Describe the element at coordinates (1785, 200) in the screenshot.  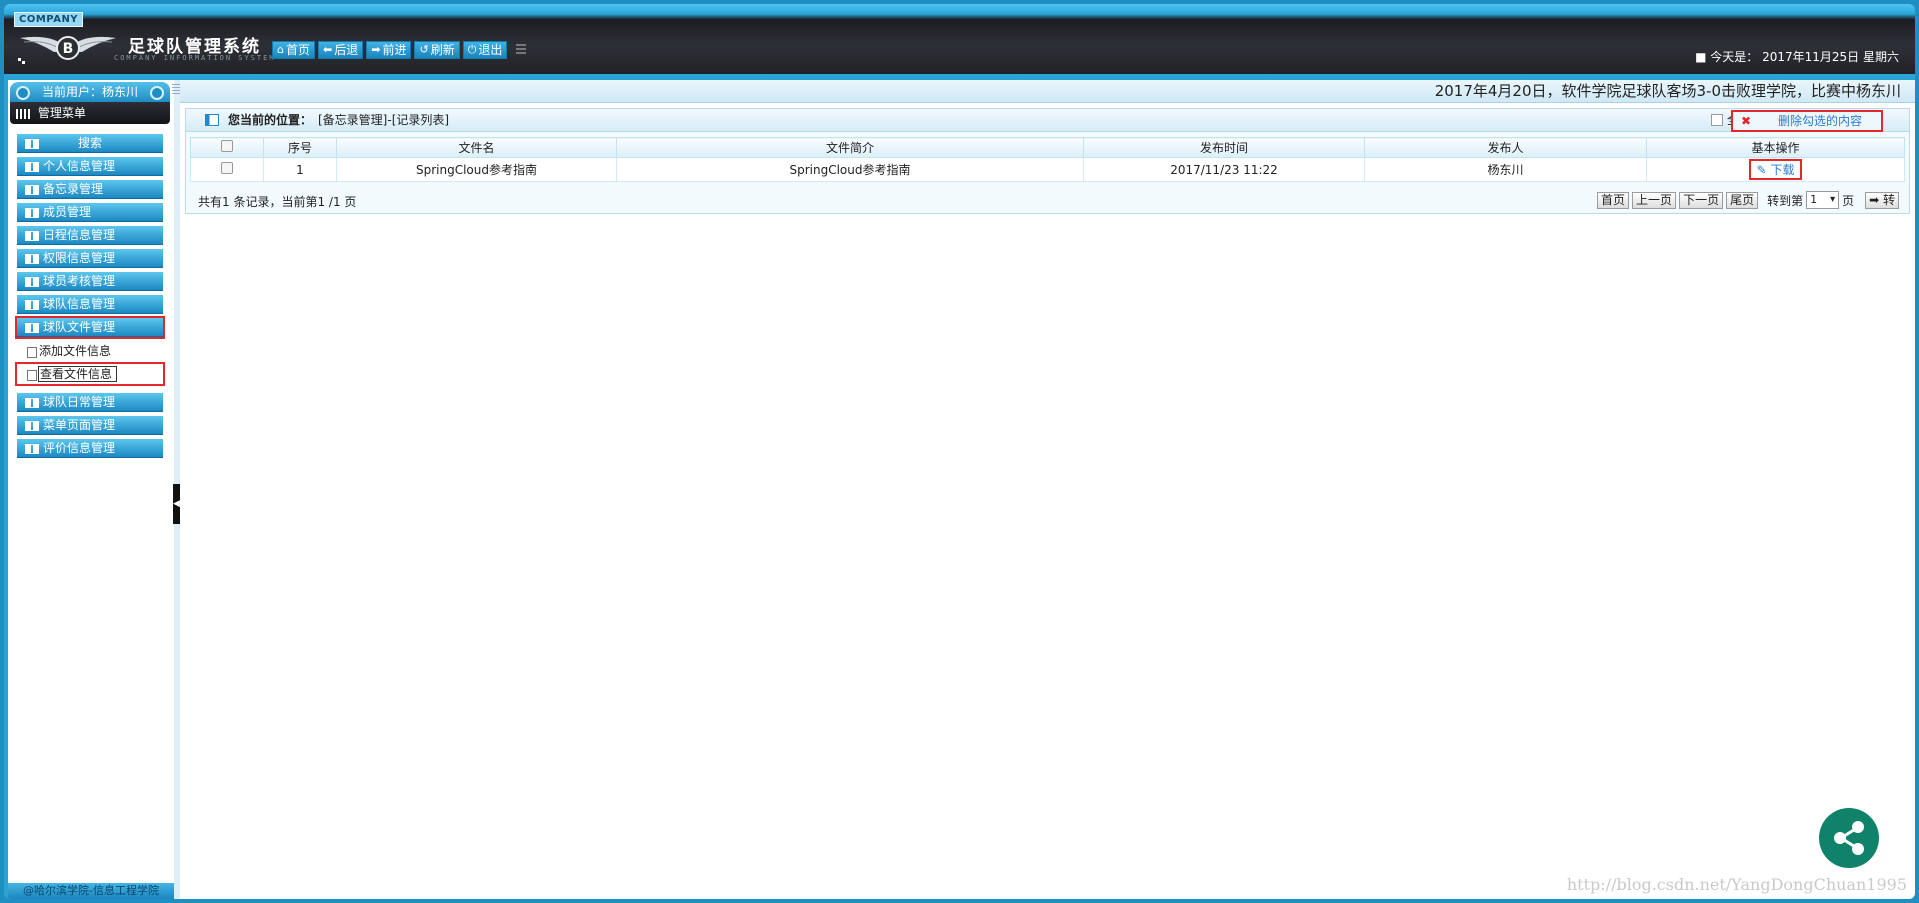
I see `goto-label: 转到第` at that location.